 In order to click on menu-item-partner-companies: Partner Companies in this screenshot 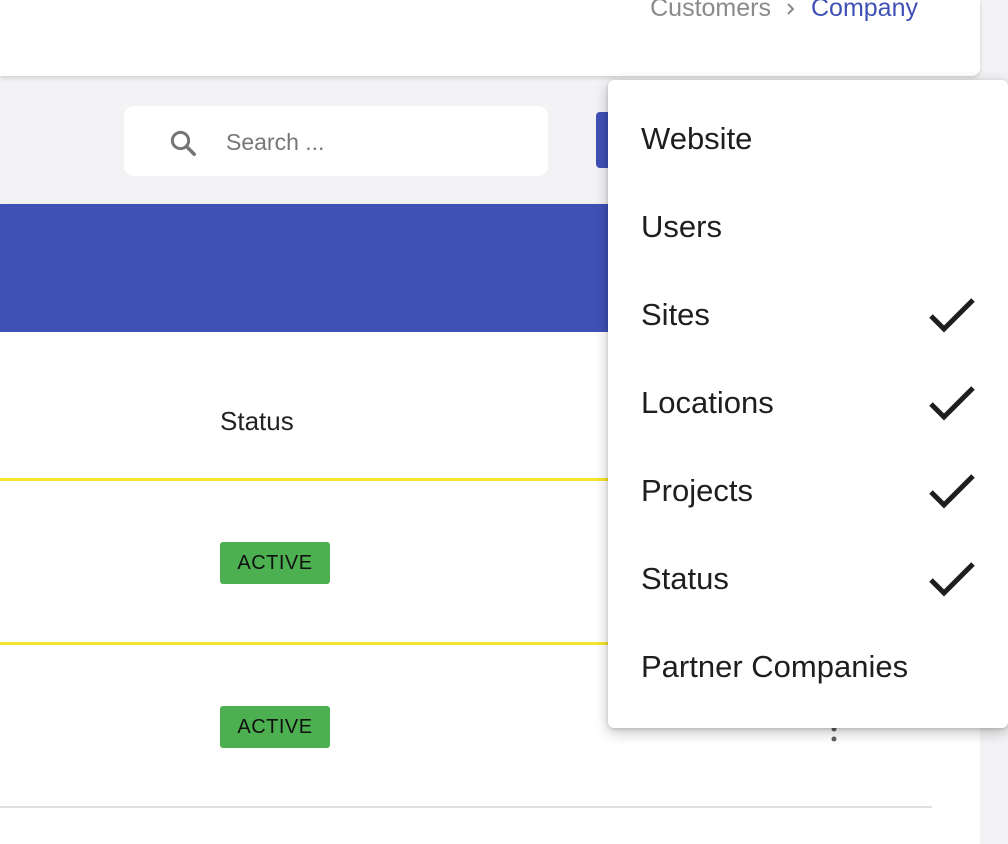, I will do `click(808, 667)`.